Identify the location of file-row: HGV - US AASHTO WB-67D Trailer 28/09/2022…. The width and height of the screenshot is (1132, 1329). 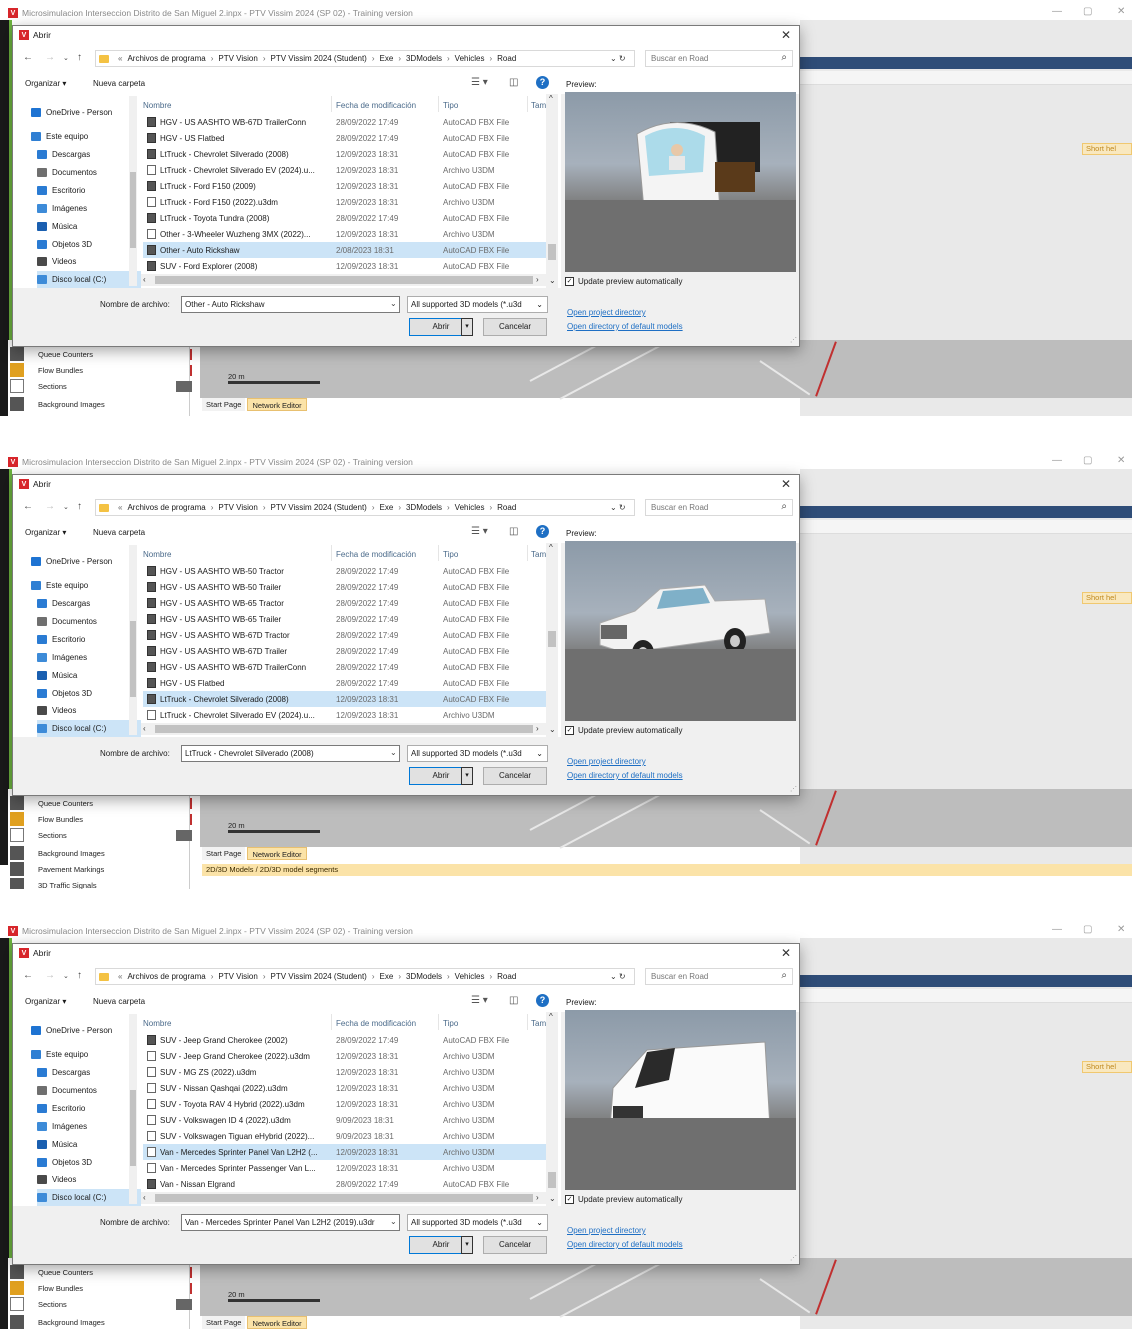
(345, 651).